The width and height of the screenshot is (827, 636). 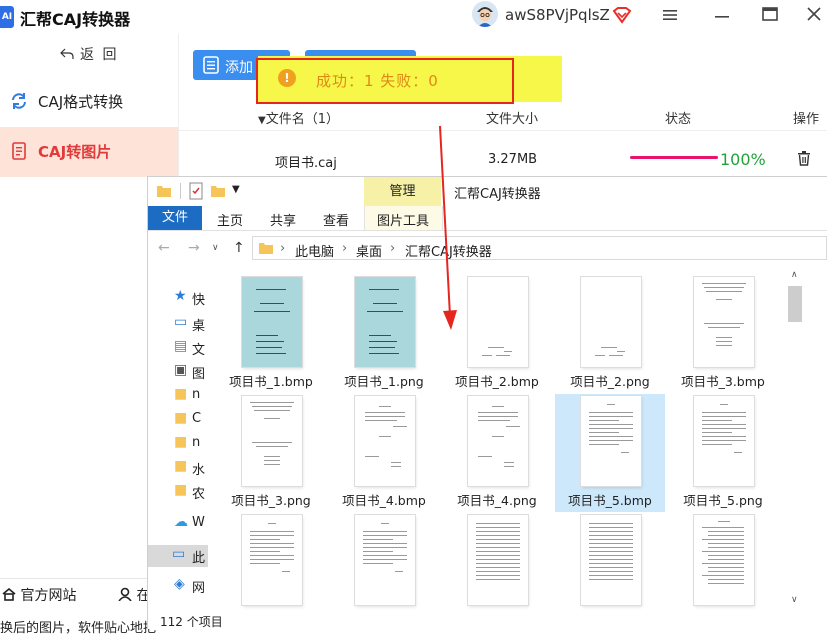 I want to click on sidebar-item-caj-to-image: CAJ转图片, so click(x=89, y=152).